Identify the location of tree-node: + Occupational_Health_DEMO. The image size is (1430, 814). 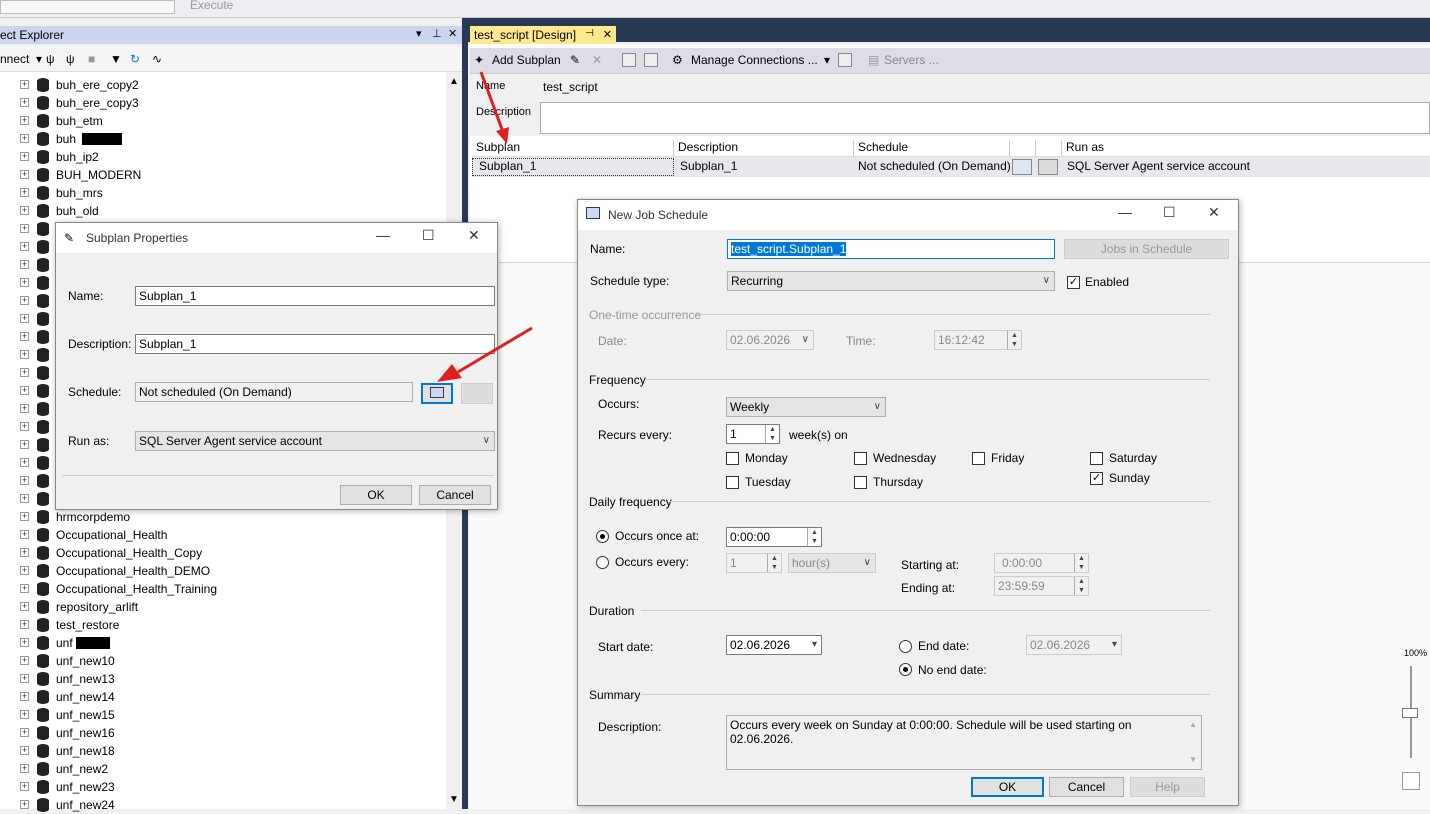
(220, 571).